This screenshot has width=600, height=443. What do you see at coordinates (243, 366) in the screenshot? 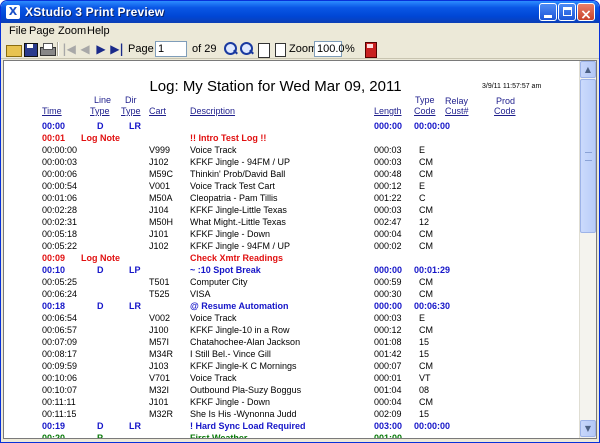
I see `row-description: KFKF Jingle-K C Mornings` at bounding box center [243, 366].